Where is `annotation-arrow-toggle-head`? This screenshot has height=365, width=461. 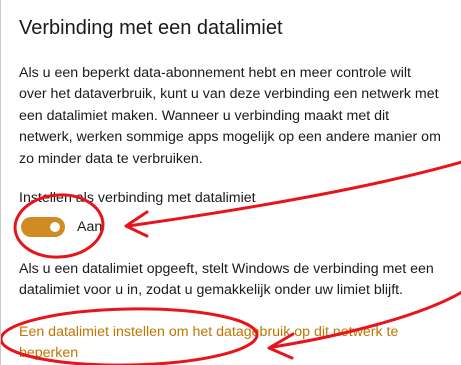 annotation-arrow-toggle-head is located at coordinates (136, 224).